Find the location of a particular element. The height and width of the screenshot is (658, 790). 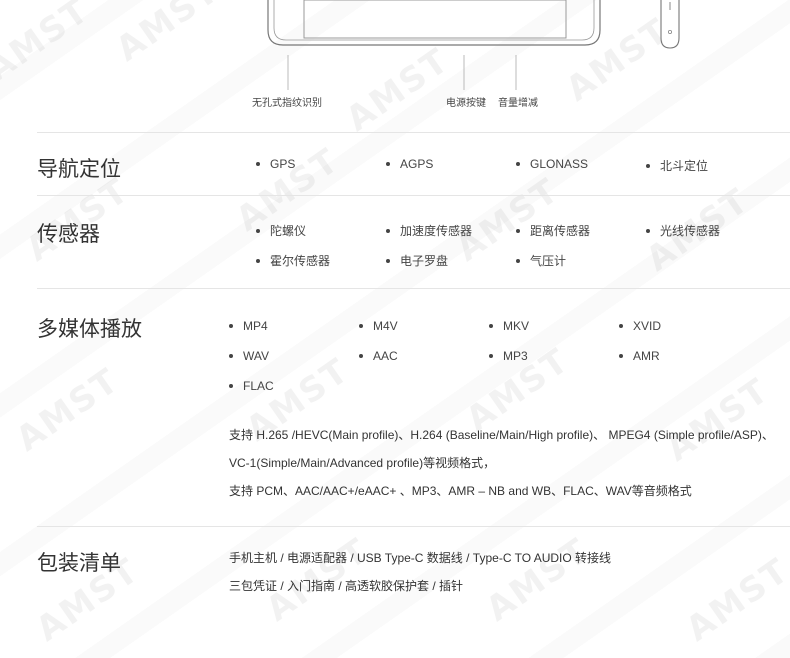

nav-item: AGPS is located at coordinates (409, 164).